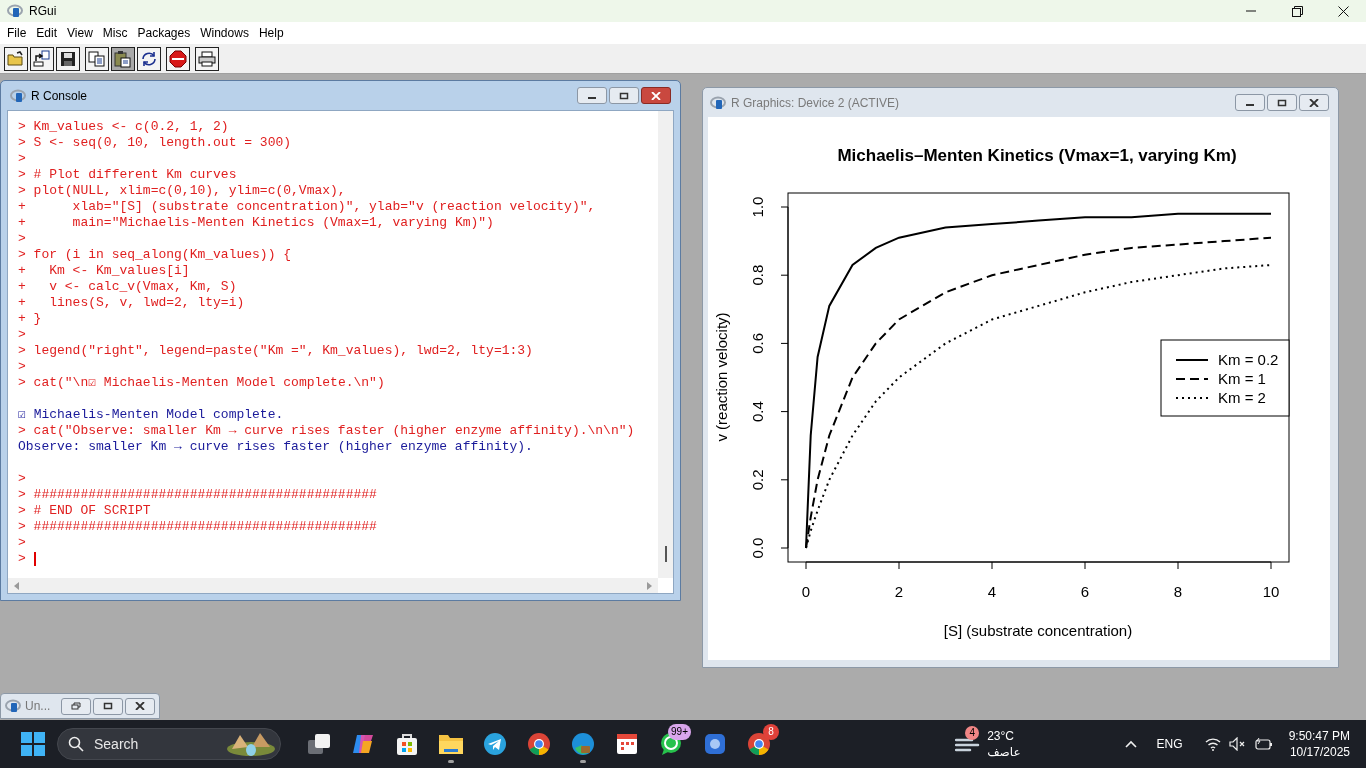 The image size is (1366, 768). Describe the element at coordinates (80, 33) in the screenshot. I see `menu-item: View` at that location.